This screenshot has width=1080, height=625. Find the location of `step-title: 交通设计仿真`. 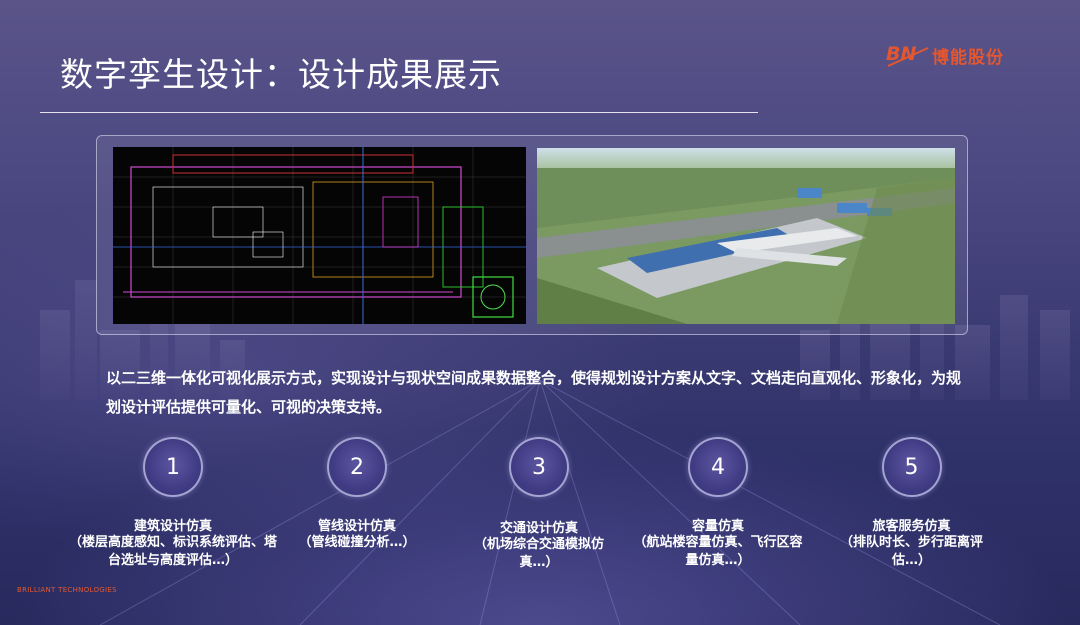

step-title: 交通设计仿真 is located at coordinates (538, 528).